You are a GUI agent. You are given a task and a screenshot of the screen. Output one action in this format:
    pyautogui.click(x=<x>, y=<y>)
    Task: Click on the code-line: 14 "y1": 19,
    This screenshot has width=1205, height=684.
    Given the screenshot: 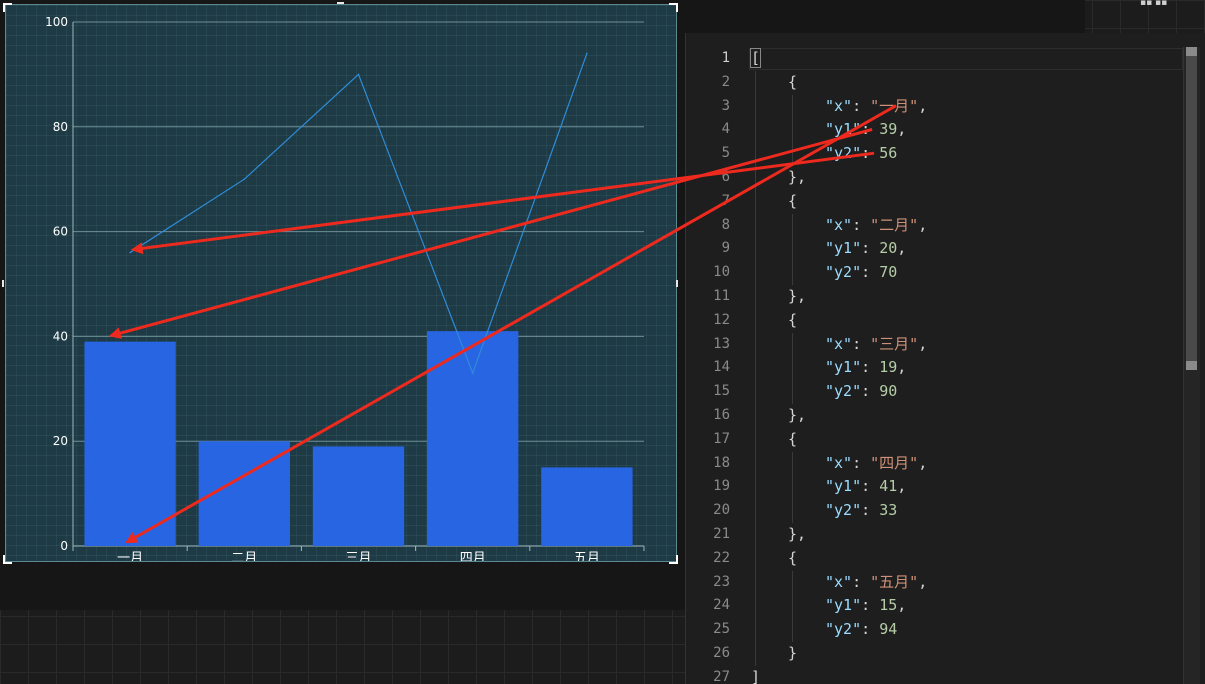 What is the action you would take?
    pyautogui.click(x=934, y=368)
    